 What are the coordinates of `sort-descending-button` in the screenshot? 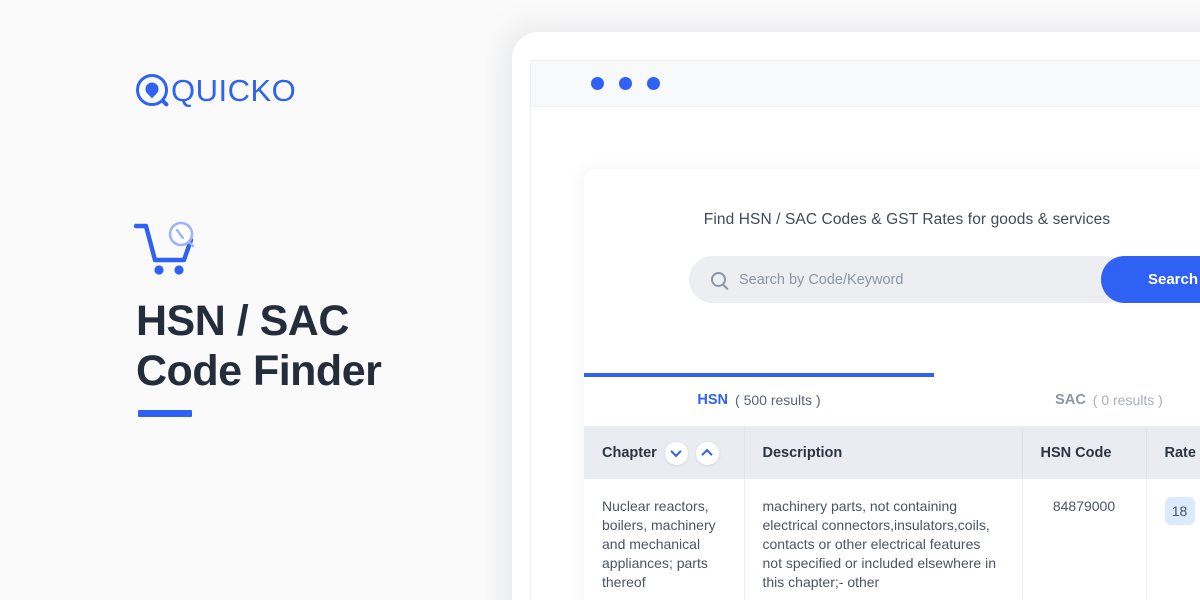 It's located at (676, 453).